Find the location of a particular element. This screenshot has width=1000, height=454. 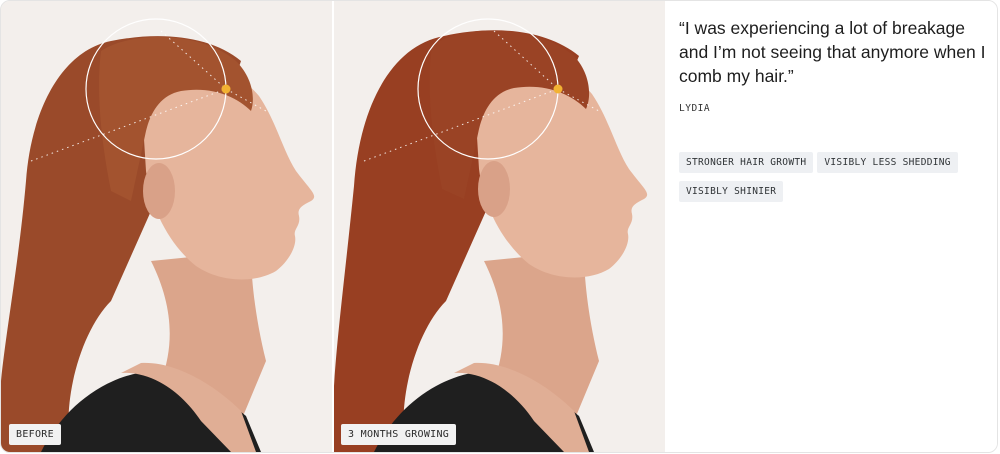

after-label: 3 MONTHS GROWING is located at coordinates (399, 434).